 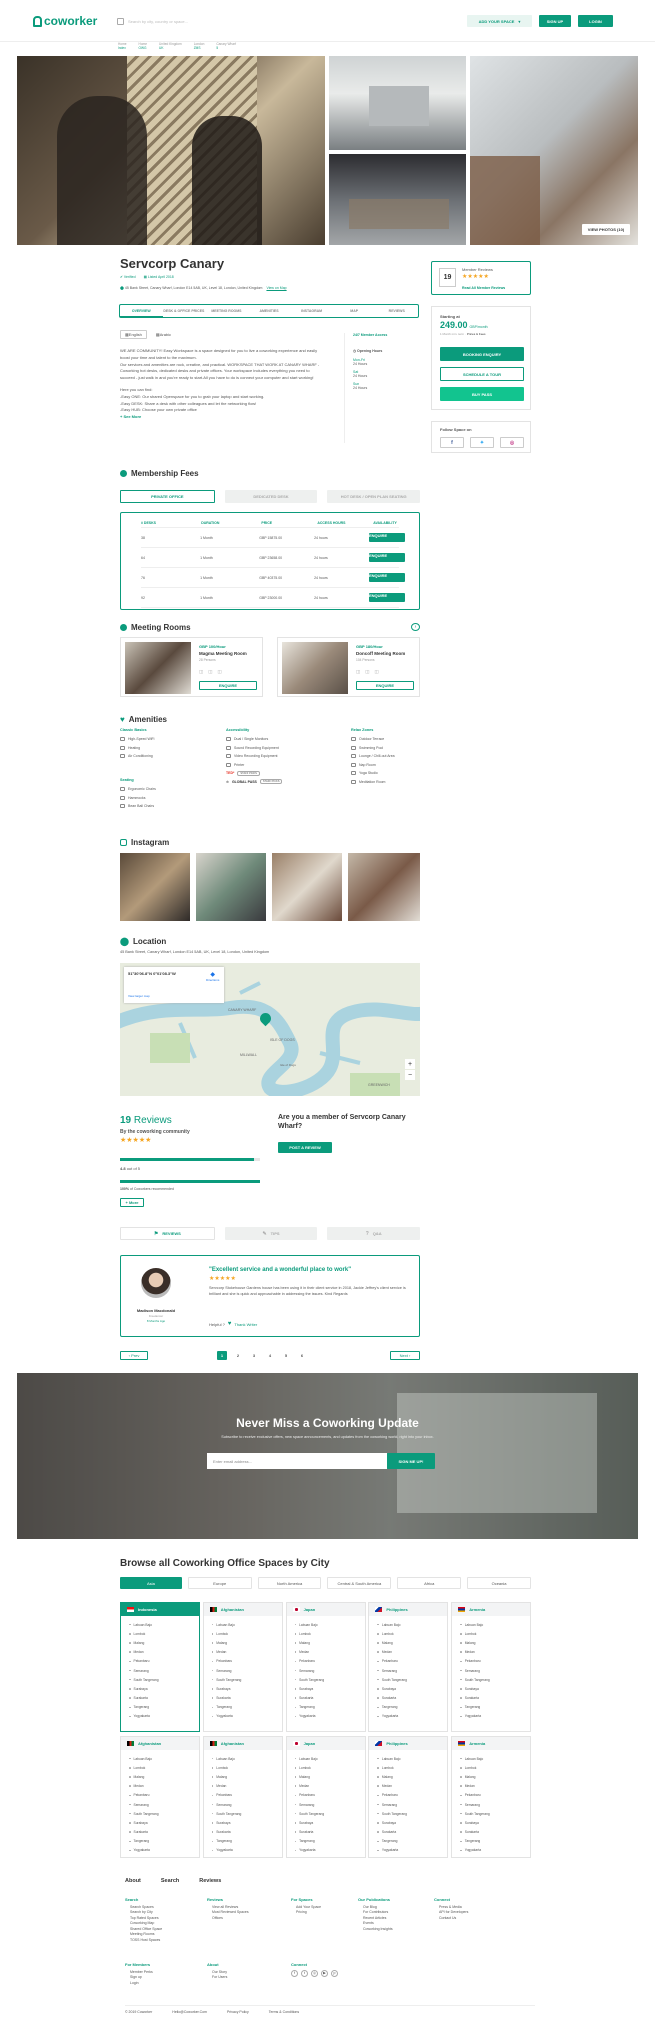 I want to click on tab-map: MAP, so click(x=354, y=311).